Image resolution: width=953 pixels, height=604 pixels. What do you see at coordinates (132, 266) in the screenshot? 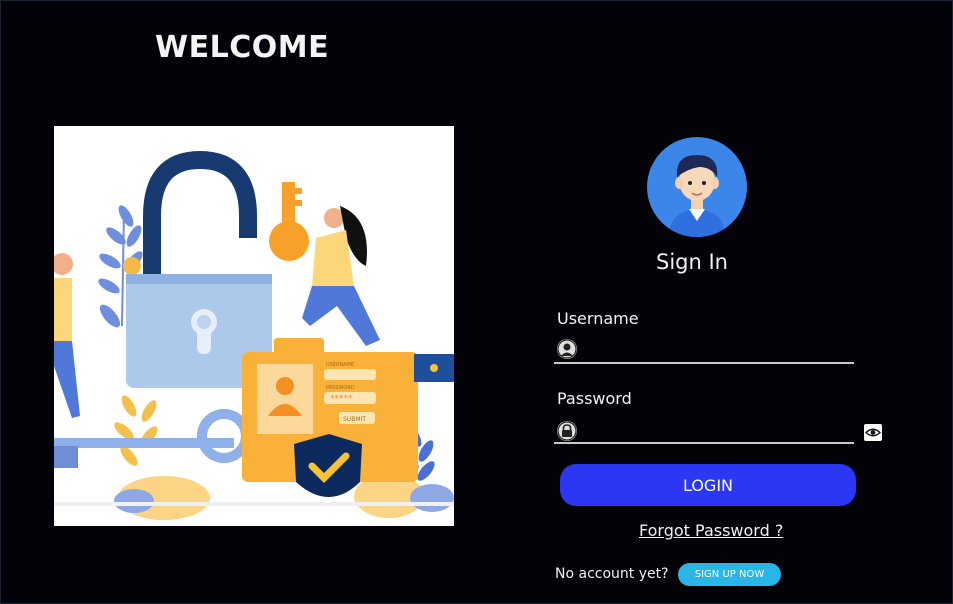
I see `flower-shape` at bounding box center [132, 266].